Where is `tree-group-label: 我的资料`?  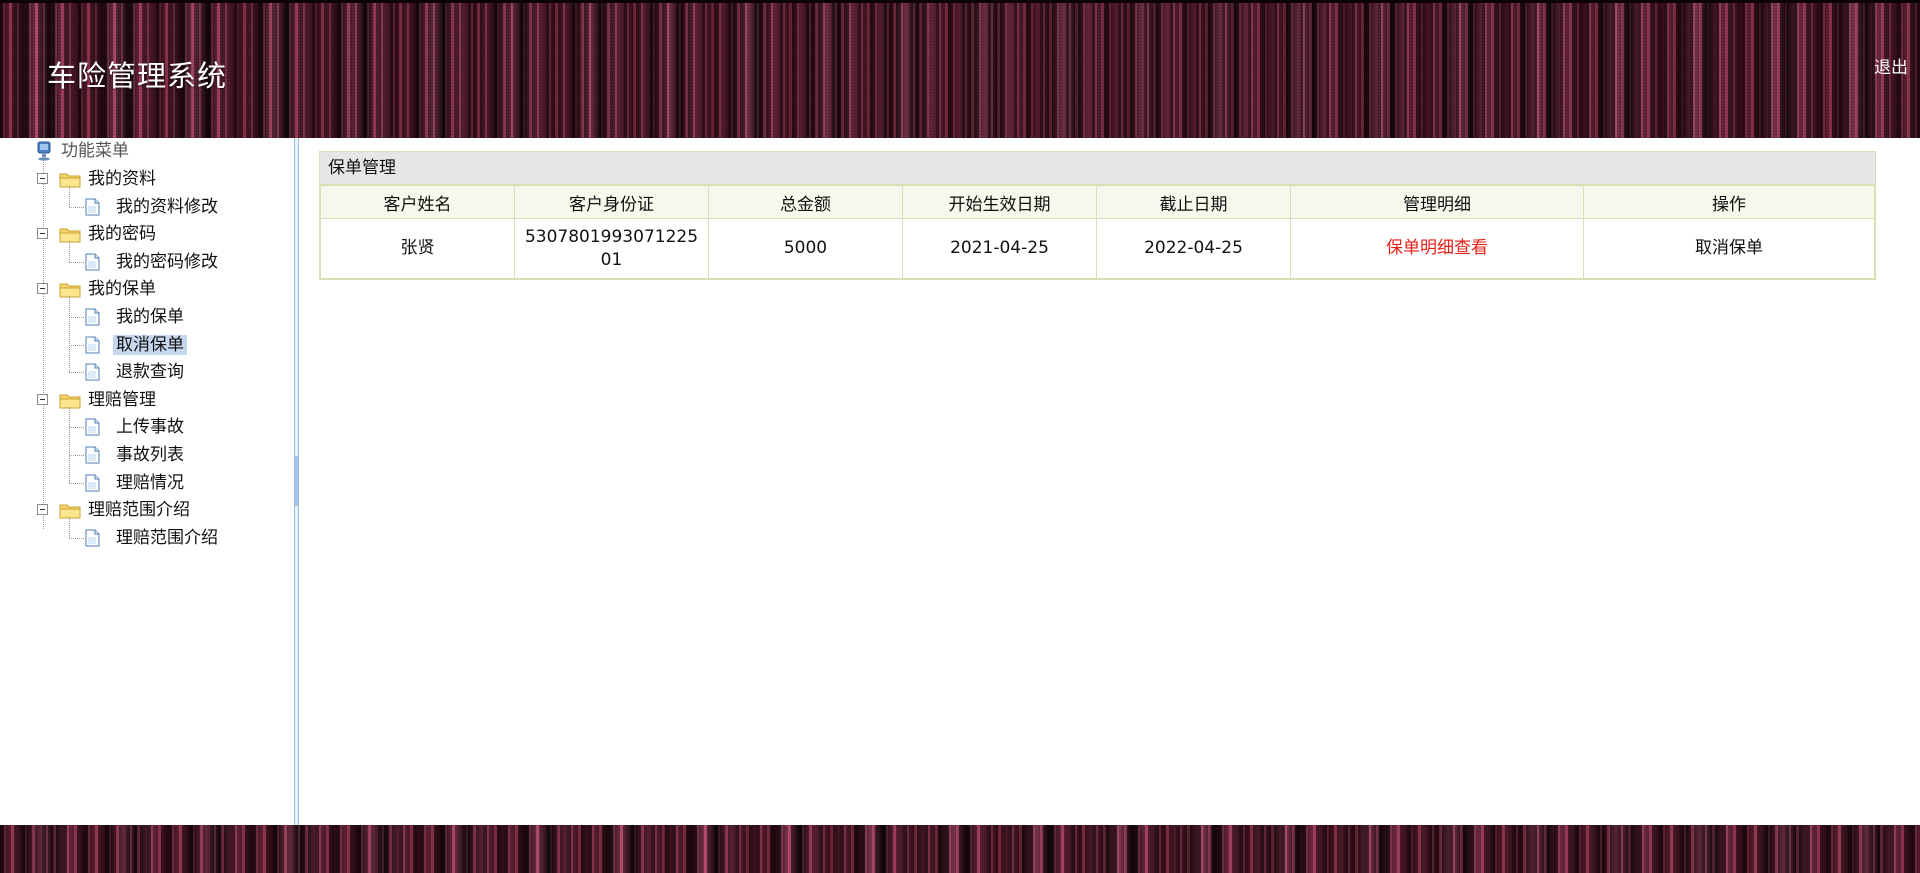
tree-group-label: 我的资料 is located at coordinates (122, 179).